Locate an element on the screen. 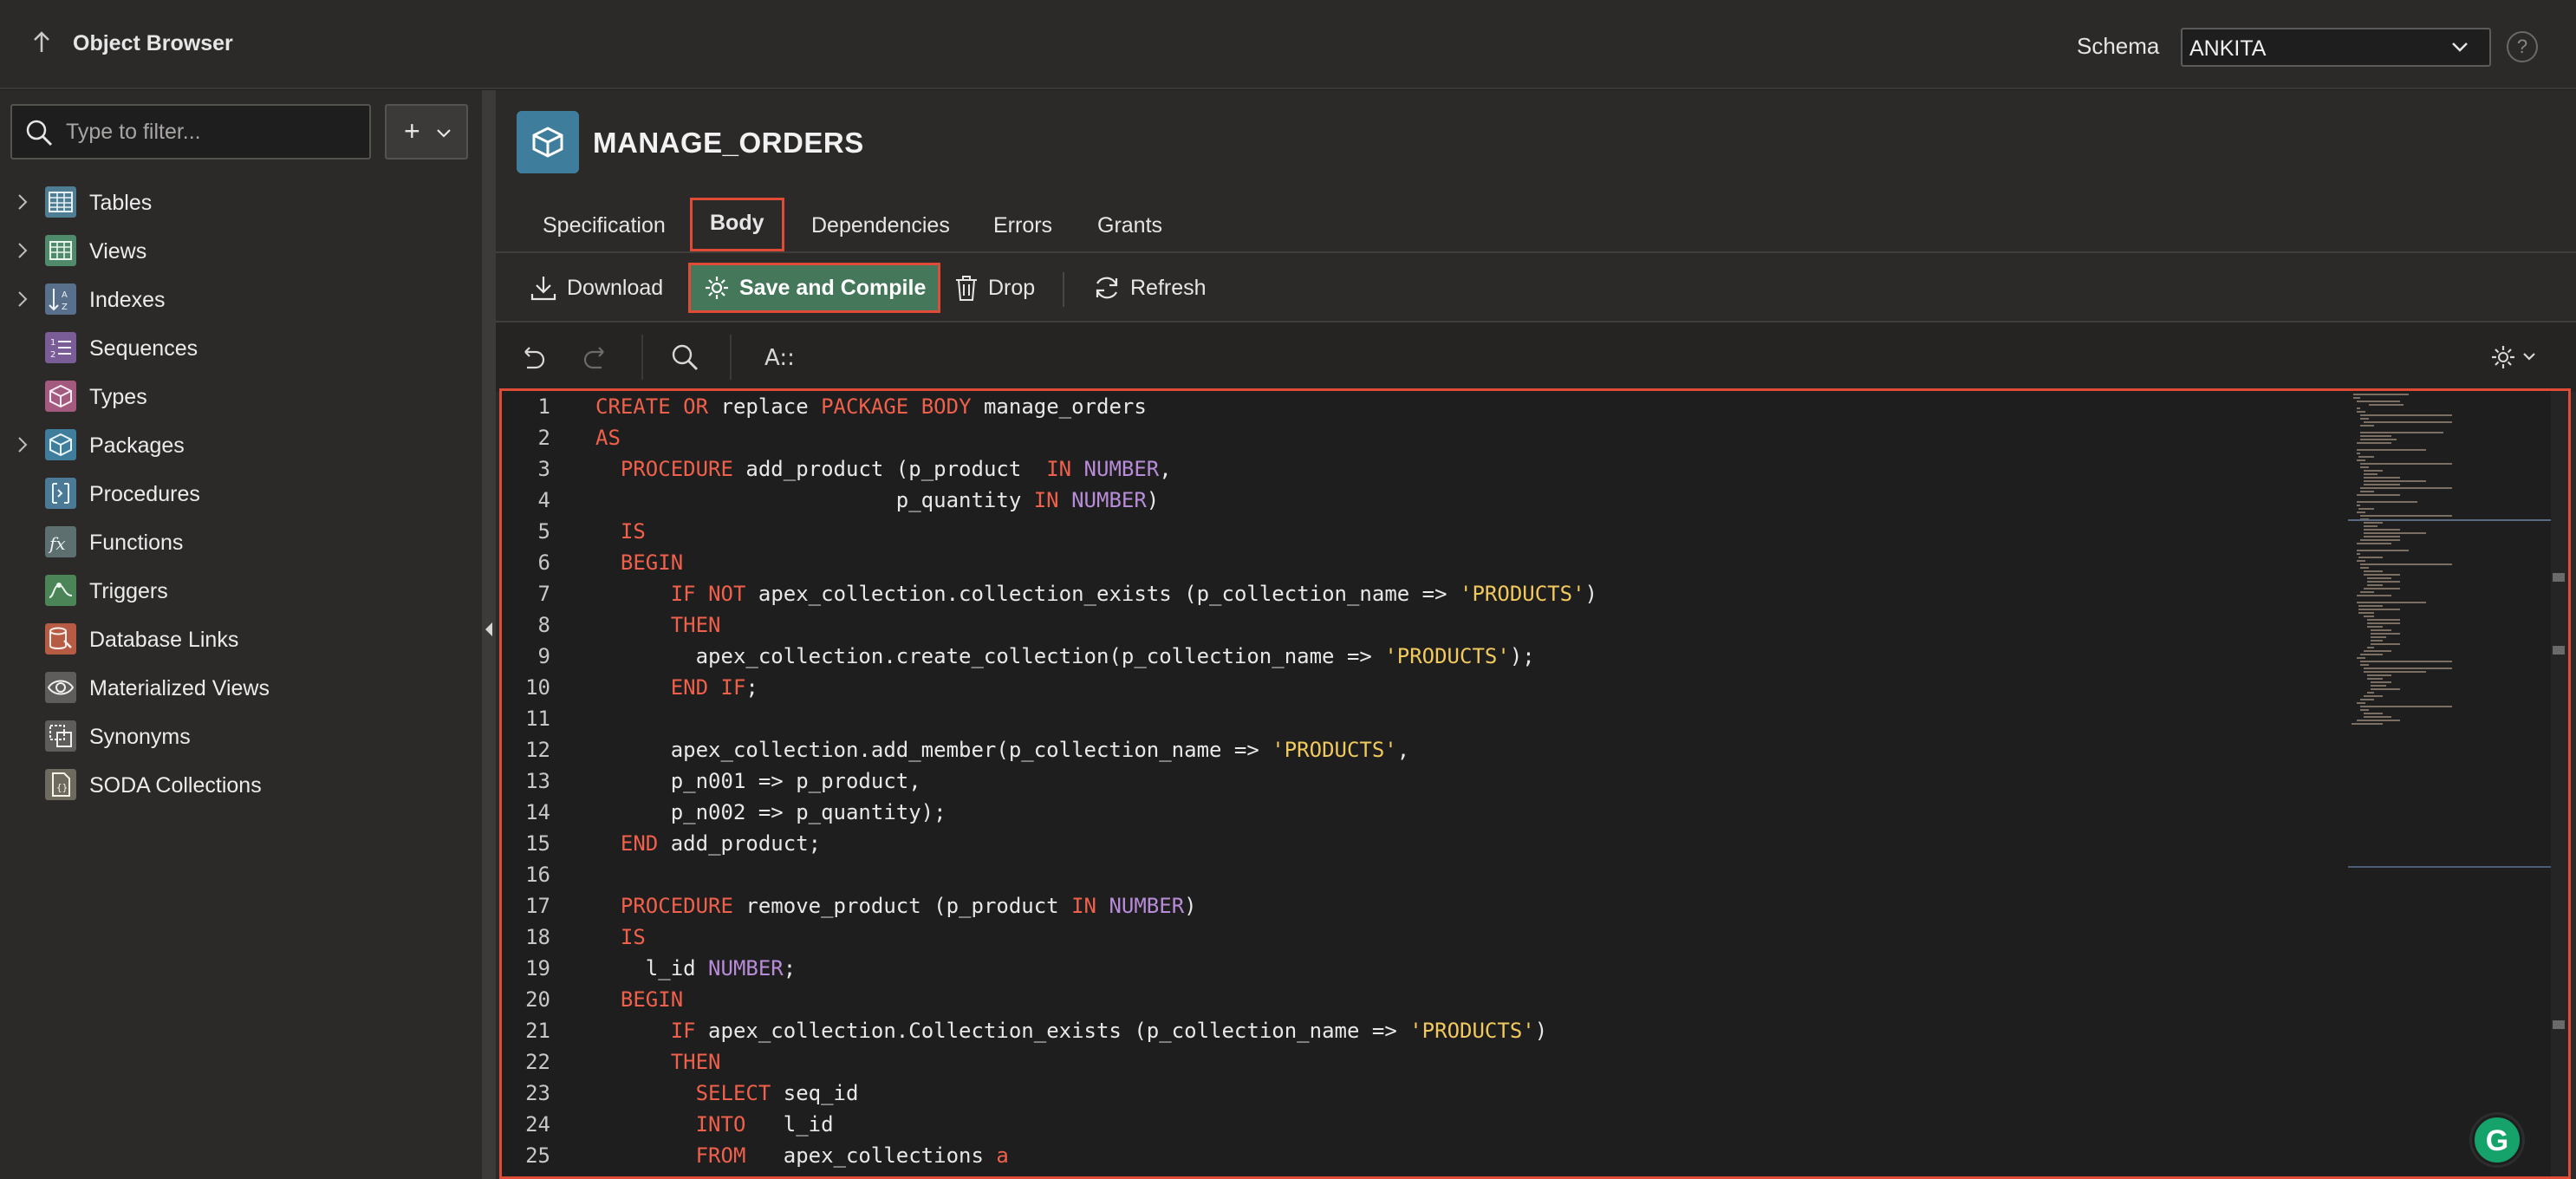  soda-collection-icon: {} is located at coordinates (60, 785).